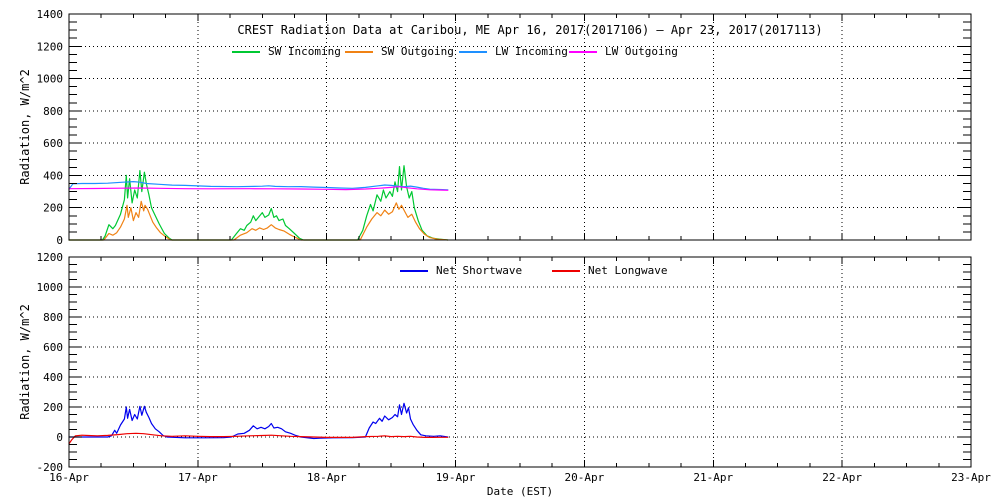 The image size is (1000, 500). What do you see at coordinates (414, 270) in the screenshot?
I see `net-shortwave-legend-line-icon` at bounding box center [414, 270].